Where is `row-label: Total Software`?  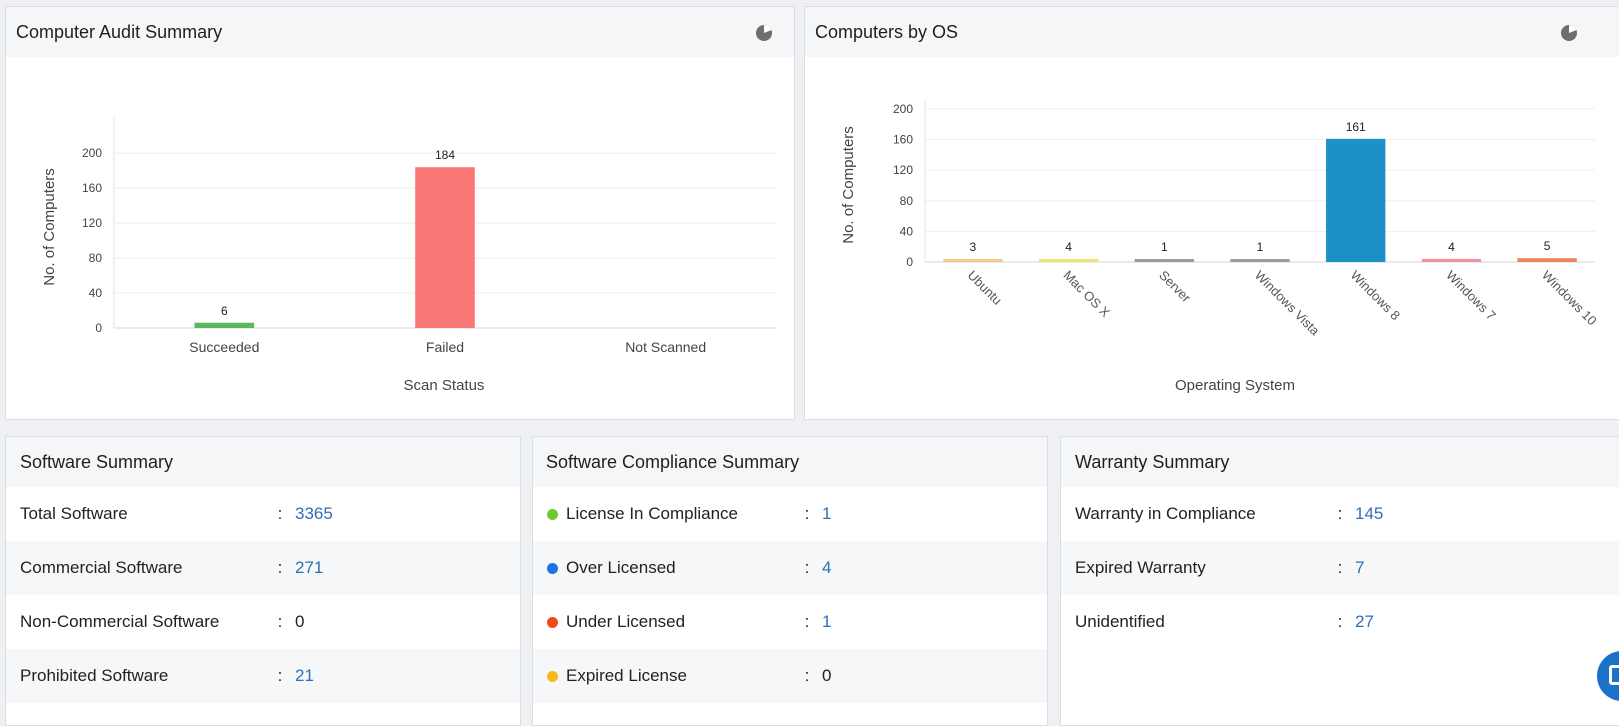 row-label: Total Software is located at coordinates (142, 514).